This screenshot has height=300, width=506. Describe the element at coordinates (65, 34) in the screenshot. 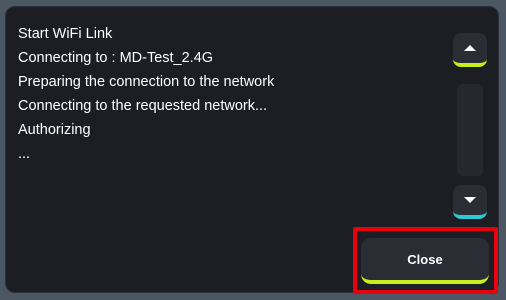

I see `log-line: Start WiFi Link` at that location.